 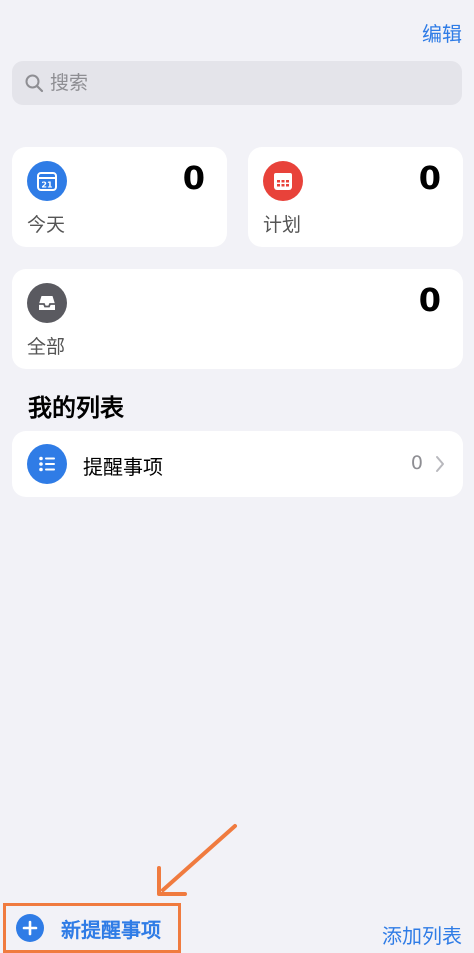 What do you see at coordinates (240, 83) in the screenshot?
I see `search-input` at bounding box center [240, 83].